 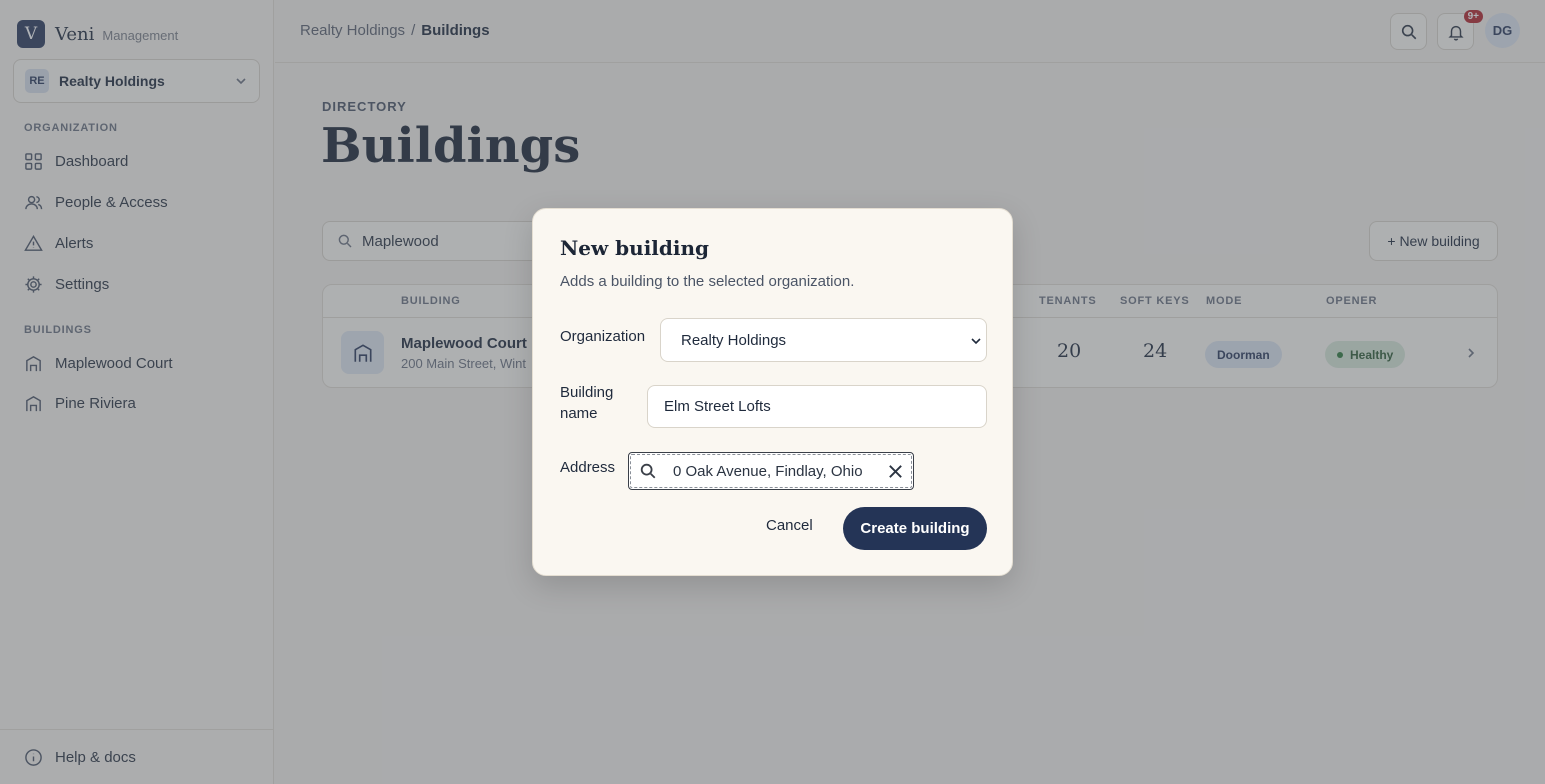 I want to click on organization-select: Realty Holdings, so click(x=823, y=340).